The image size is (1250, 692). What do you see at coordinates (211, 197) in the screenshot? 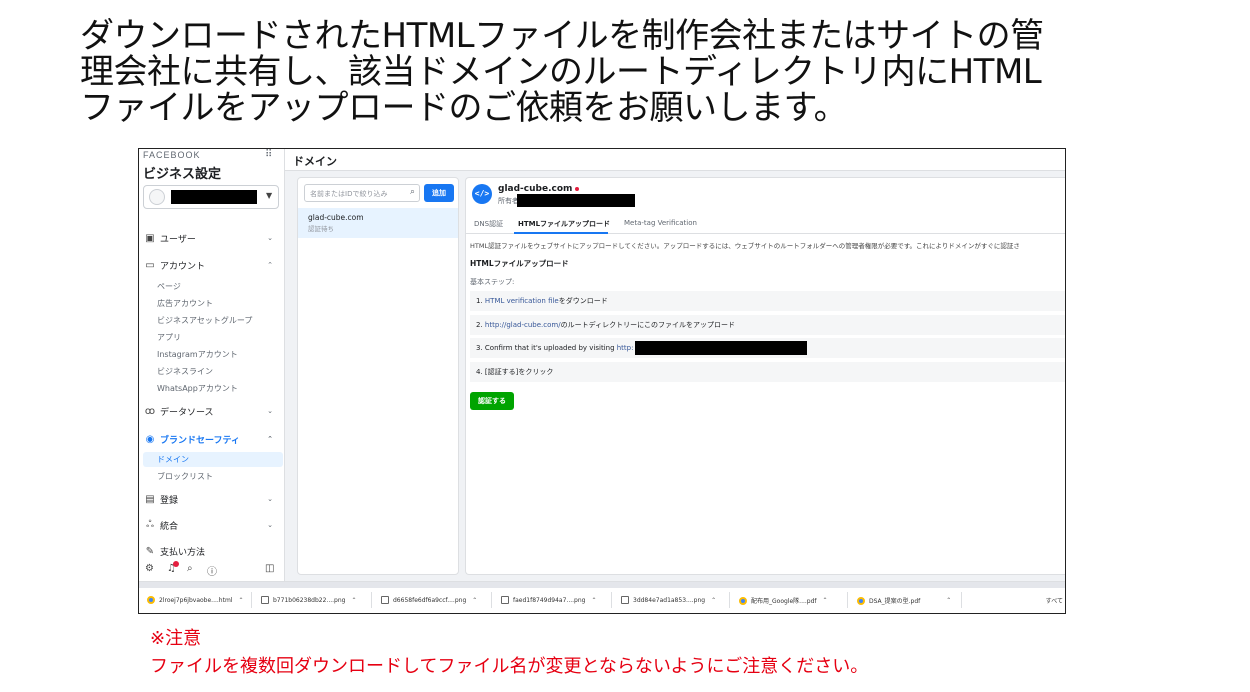
I see `business-selector: ▼` at bounding box center [211, 197].